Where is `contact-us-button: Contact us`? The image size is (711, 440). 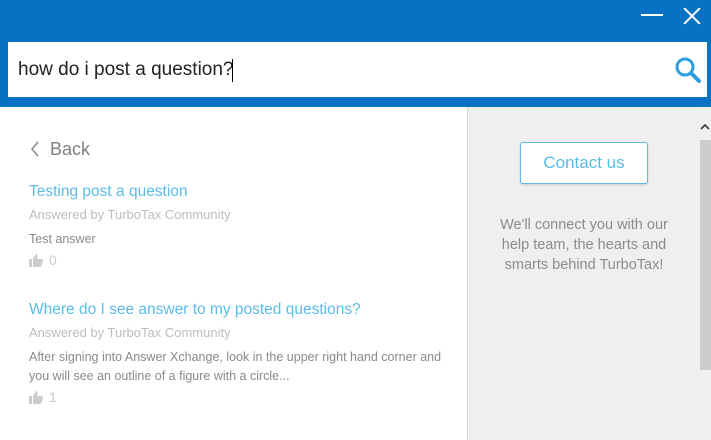
contact-us-button: Contact us is located at coordinates (584, 163).